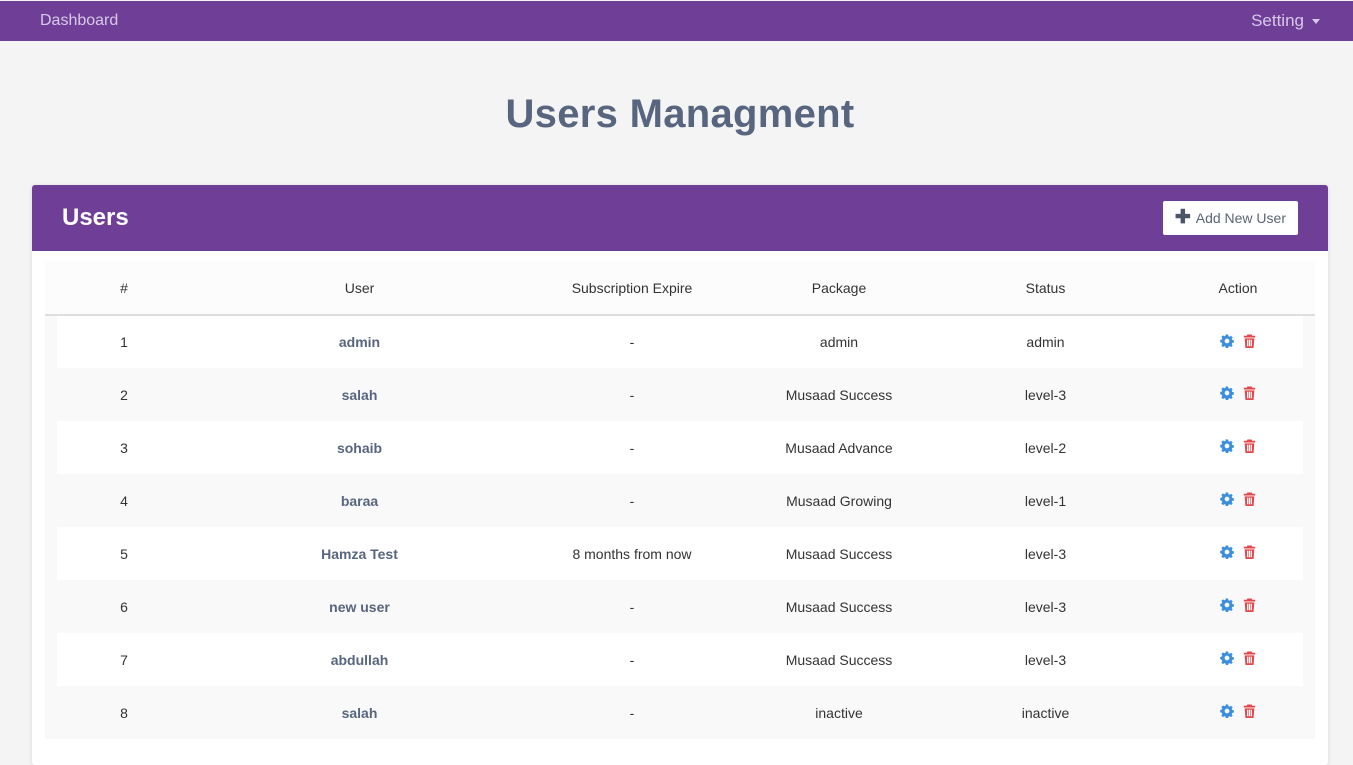  What do you see at coordinates (124, 659) in the screenshot?
I see `row-number: 7` at bounding box center [124, 659].